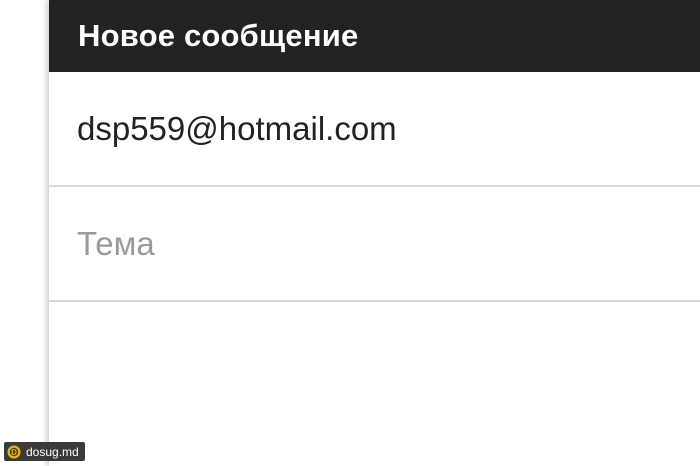 The image size is (700, 466). Describe the element at coordinates (52, 451) in the screenshot. I see `watermark-text: dosug.md` at that location.